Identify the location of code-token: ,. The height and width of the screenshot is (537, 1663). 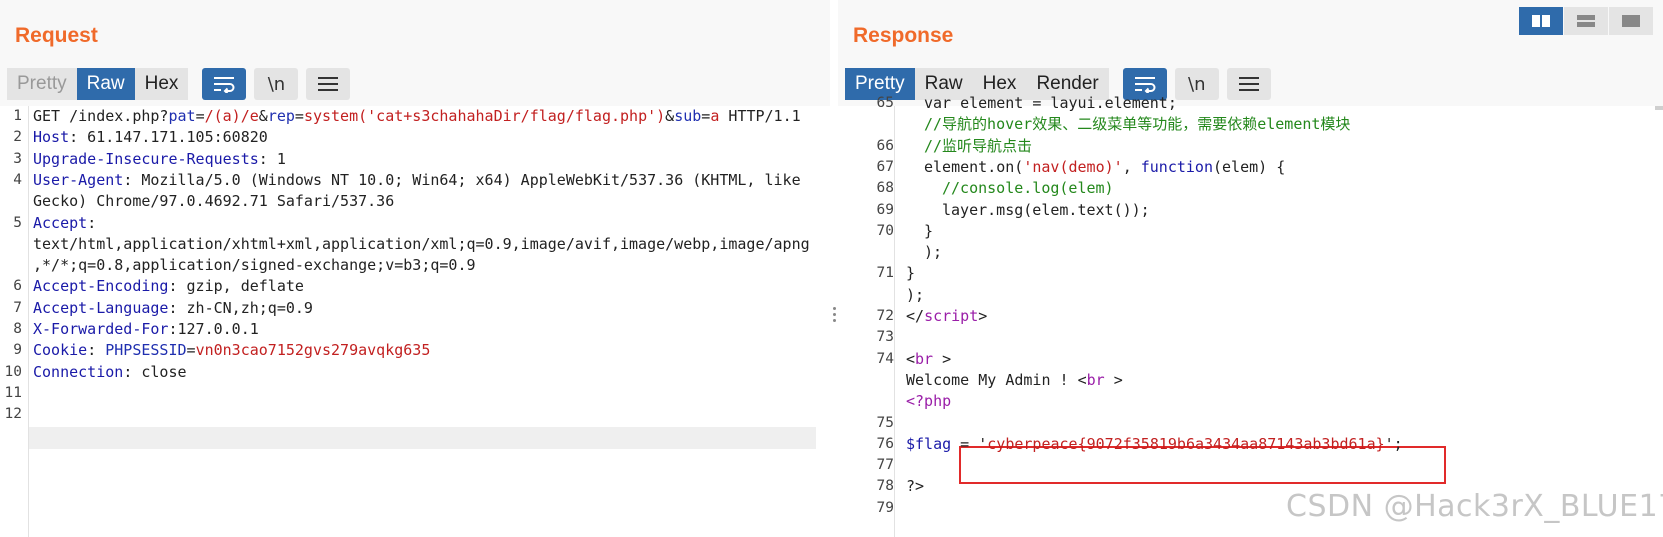
(1131, 166).